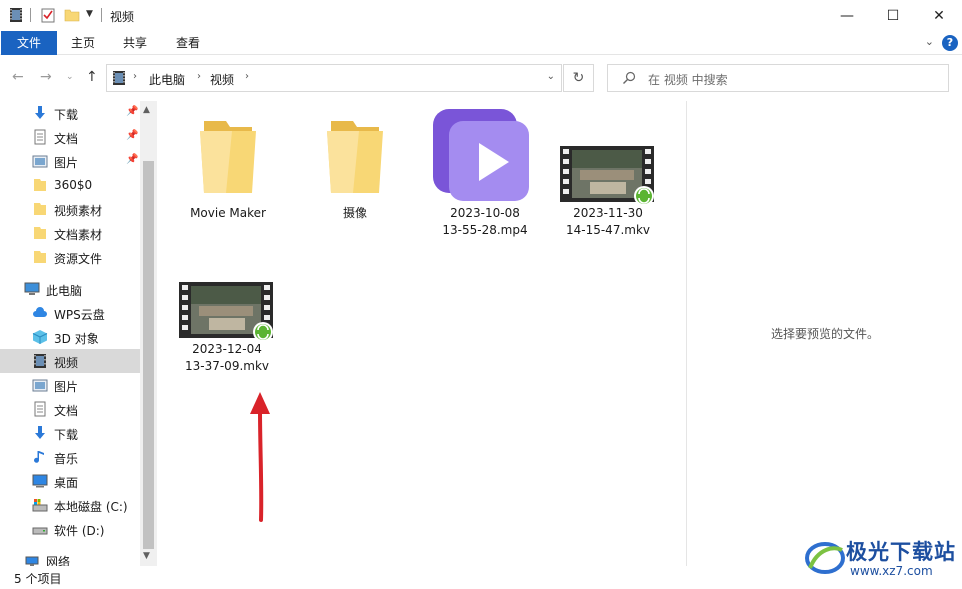 The width and height of the screenshot is (962, 589). Describe the element at coordinates (70, 137) in the screenshot. I see `sidebar-item-documents-pinned: 文档 📌` at that location.